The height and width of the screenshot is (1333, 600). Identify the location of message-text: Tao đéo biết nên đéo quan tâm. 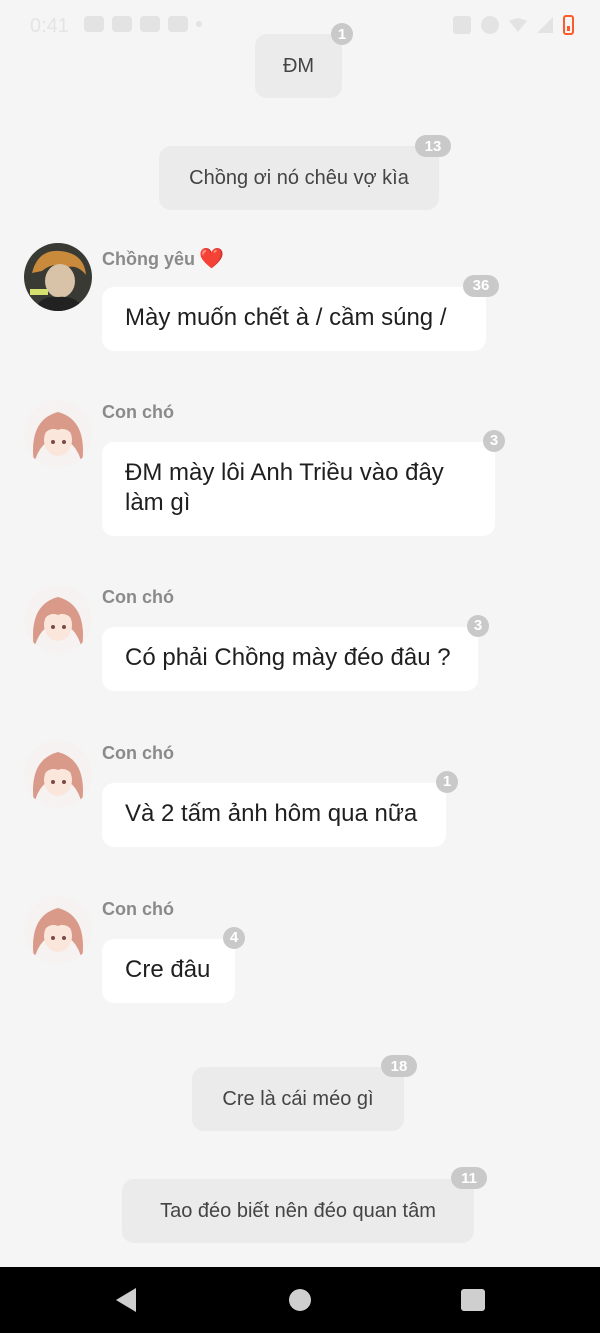
(298, 1210).